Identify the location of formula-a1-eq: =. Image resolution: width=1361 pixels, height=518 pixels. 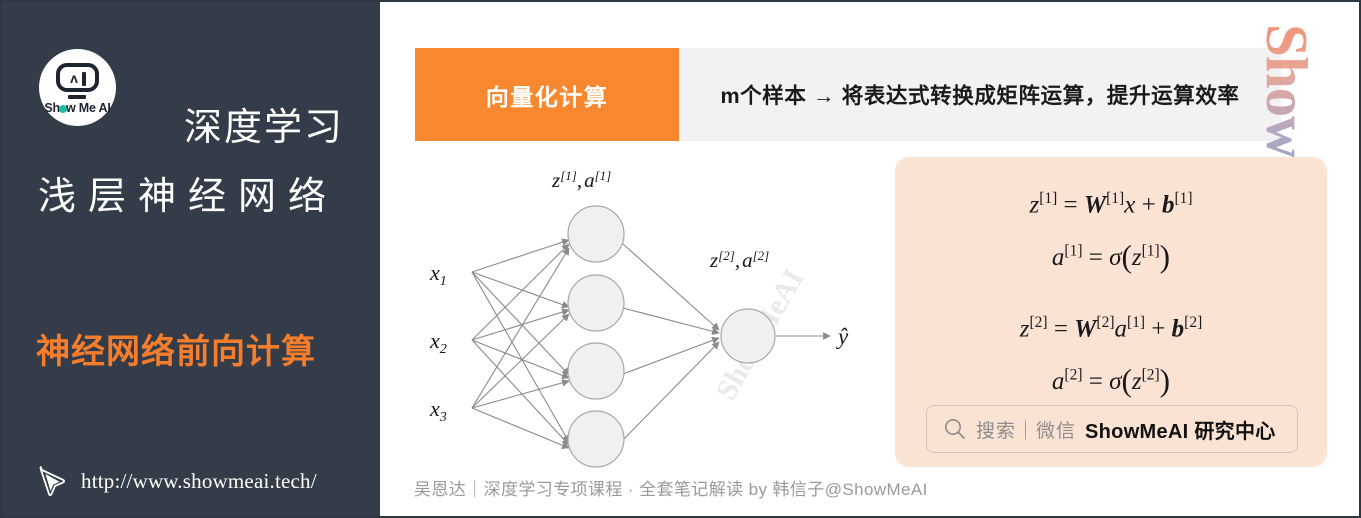
(1095, 258).